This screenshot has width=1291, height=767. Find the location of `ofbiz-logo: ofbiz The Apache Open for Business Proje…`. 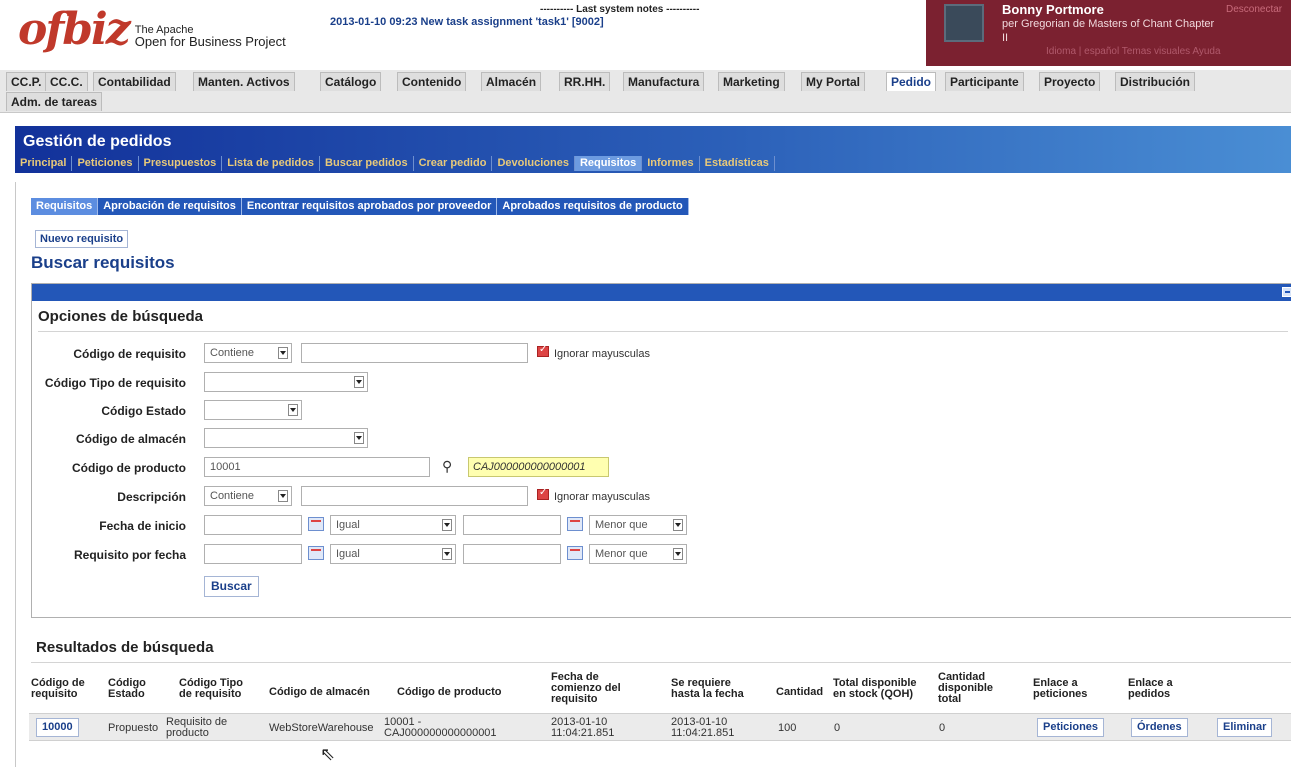

ofbiz-logo: ofbiz The Apache Open for Business Proje… is located at coordinates (152, 30).